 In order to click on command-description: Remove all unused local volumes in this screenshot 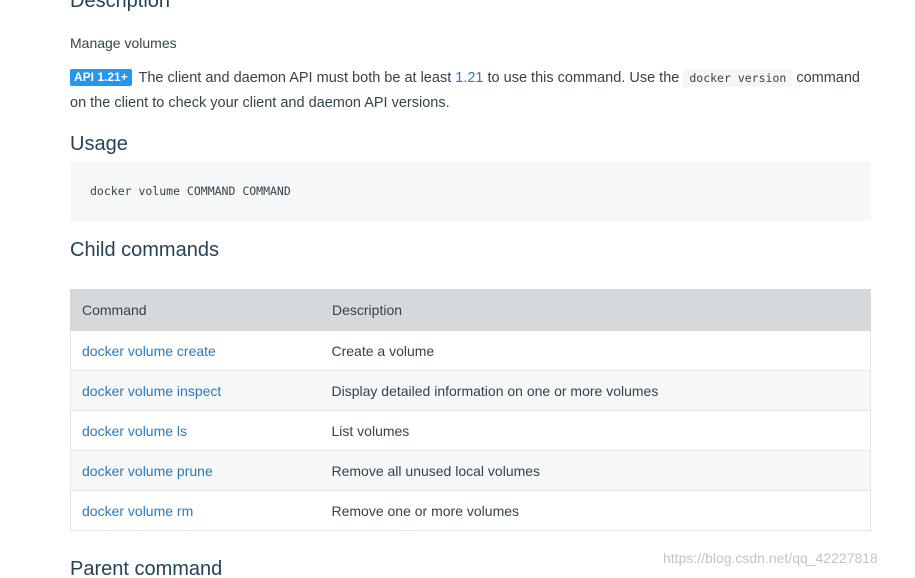, I will do `click(595, 470)`.